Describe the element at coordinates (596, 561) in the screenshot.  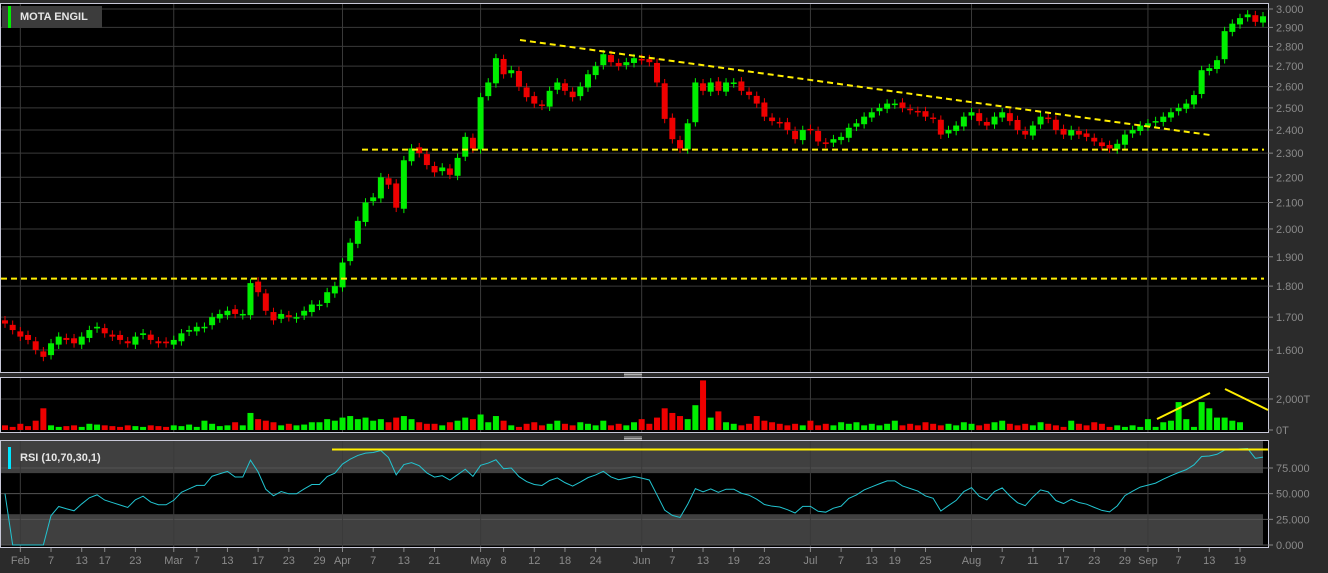
I see `x-tick-label: 24` at that location.